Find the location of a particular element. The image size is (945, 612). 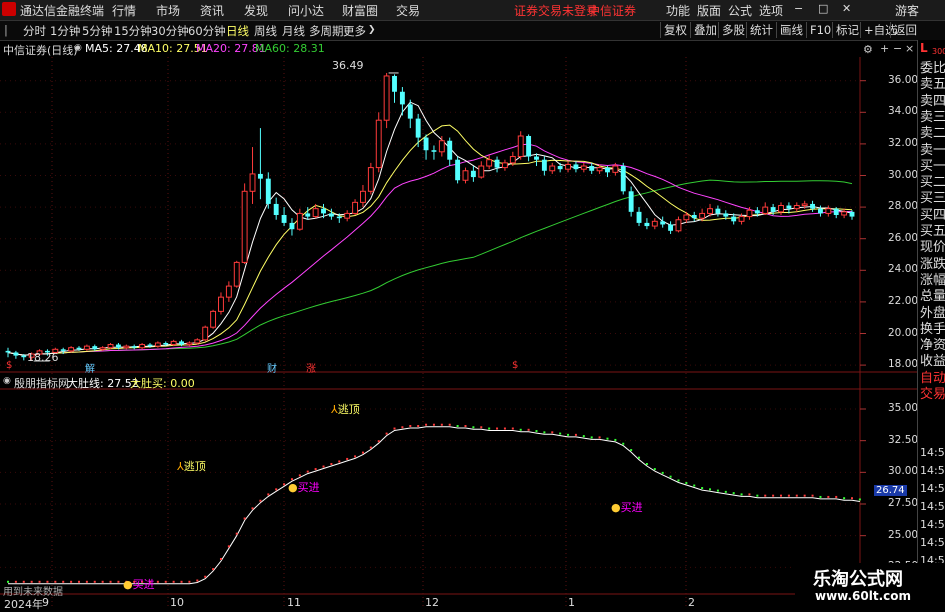

sidebar-label: 买四 is located at coordinates (932, 215).